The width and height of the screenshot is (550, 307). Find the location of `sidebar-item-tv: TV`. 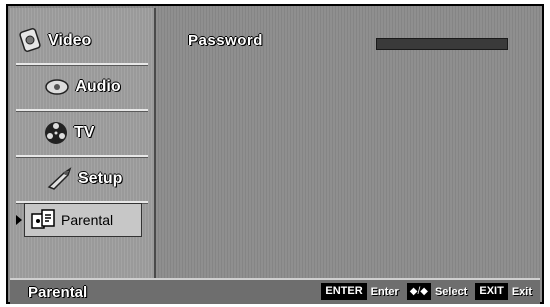

sidebar-item-tv: TV is located at coordinates (82, 136).